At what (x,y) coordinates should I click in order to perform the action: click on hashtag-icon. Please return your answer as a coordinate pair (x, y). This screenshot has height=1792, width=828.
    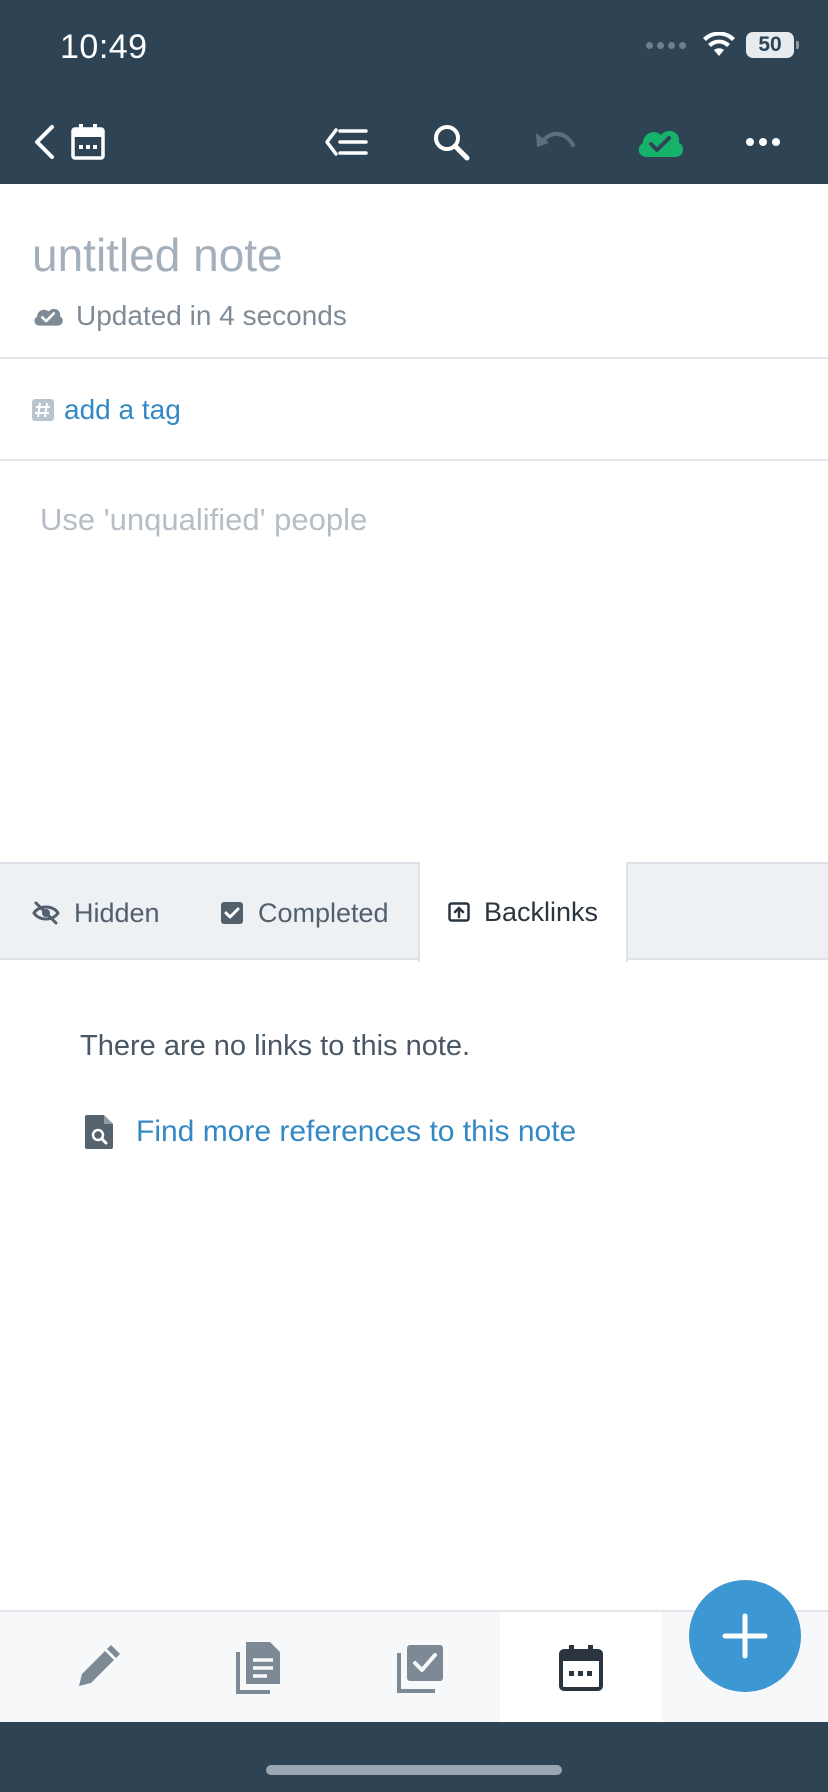
    Looking at the image, I should click on (43, 410).